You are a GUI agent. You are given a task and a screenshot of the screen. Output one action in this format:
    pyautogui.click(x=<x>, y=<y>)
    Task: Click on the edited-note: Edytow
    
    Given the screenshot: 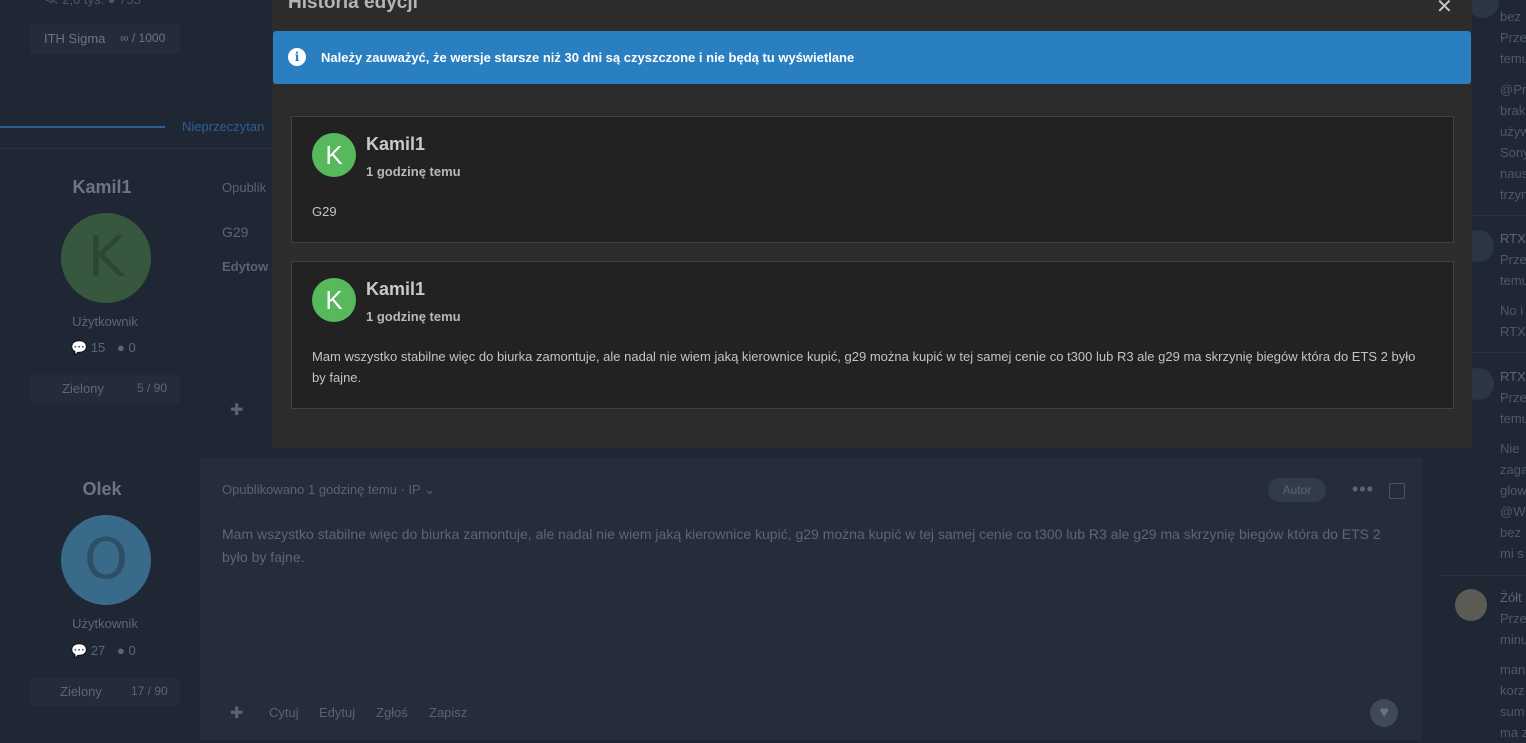 What is the action you would take?
    pyautogui.click(x=245, y=266)
    